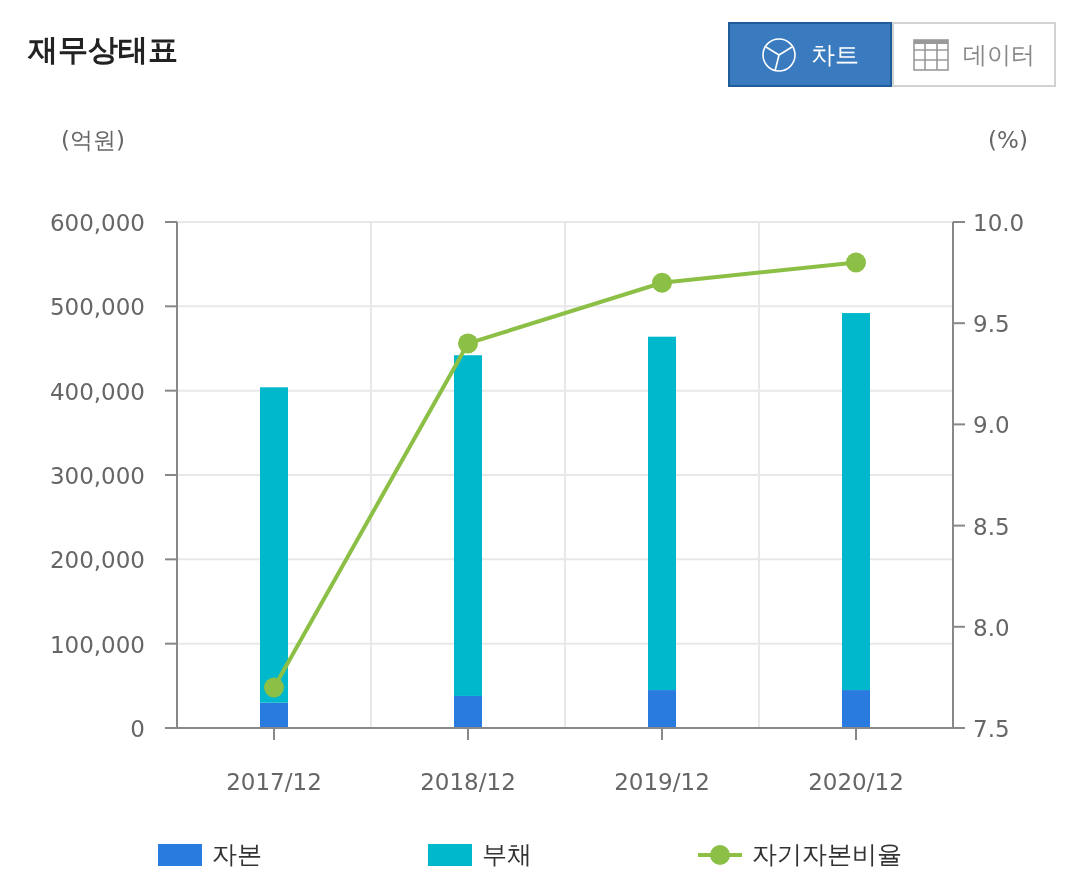 The width and height of the screenshot is (1080, 876). Describe the element at coordinates (468, 782) in the screenshot. I see `axis-tick-label: 2018/12` at that location.